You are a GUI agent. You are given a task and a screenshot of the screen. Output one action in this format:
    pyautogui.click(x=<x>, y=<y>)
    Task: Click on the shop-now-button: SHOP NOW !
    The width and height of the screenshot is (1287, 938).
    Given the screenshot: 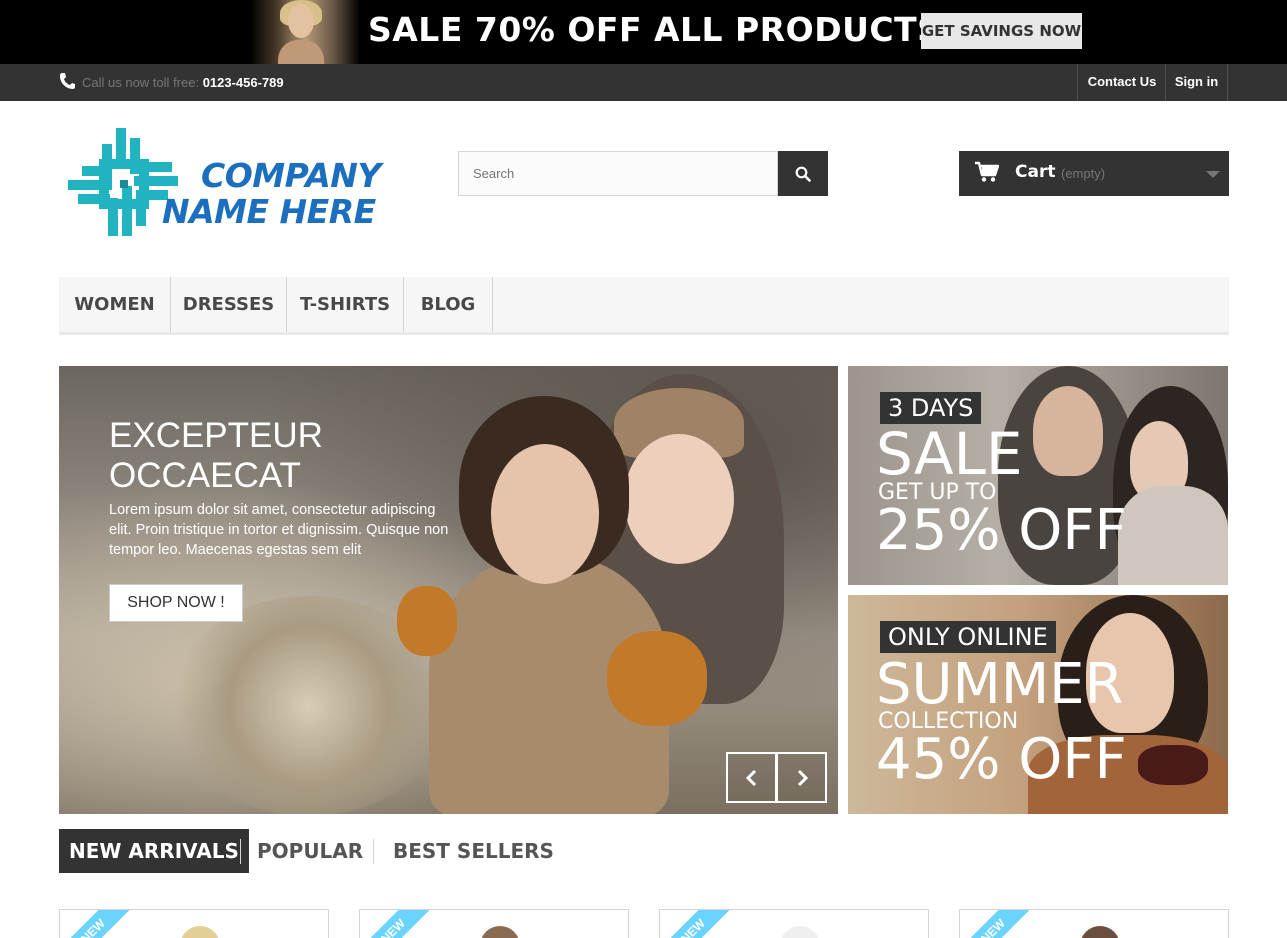 What is the action you would take?
    pyautogui.click(x=176, y=603)
    